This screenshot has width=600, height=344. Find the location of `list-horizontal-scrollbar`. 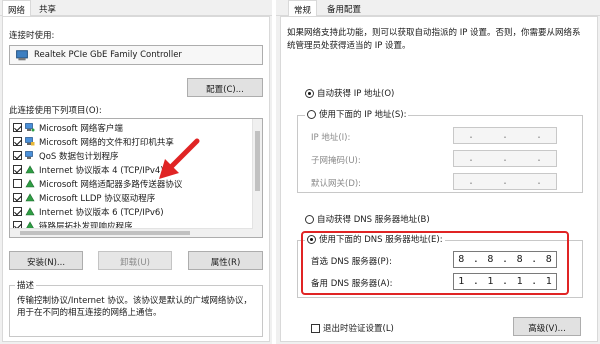

list-horizontal-scrollbar is located at coordinates (131, 232).